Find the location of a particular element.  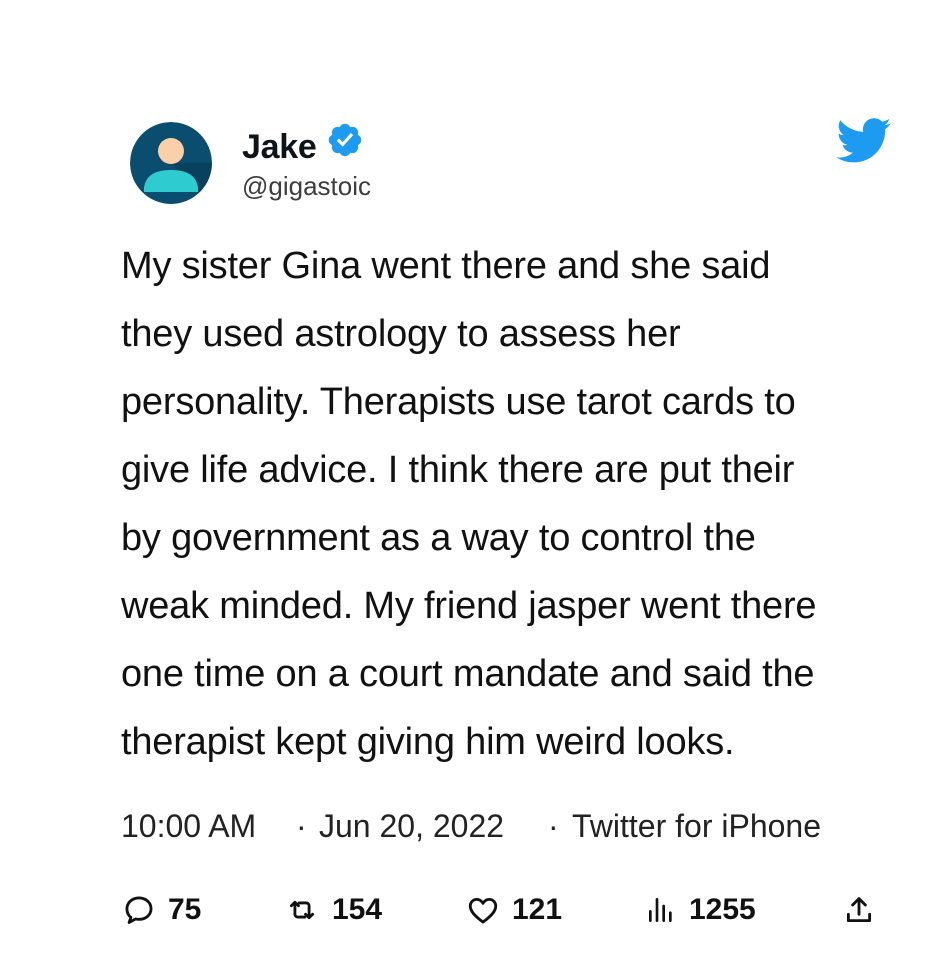

retweet-button: 154 is located at coordinates (333, 910).